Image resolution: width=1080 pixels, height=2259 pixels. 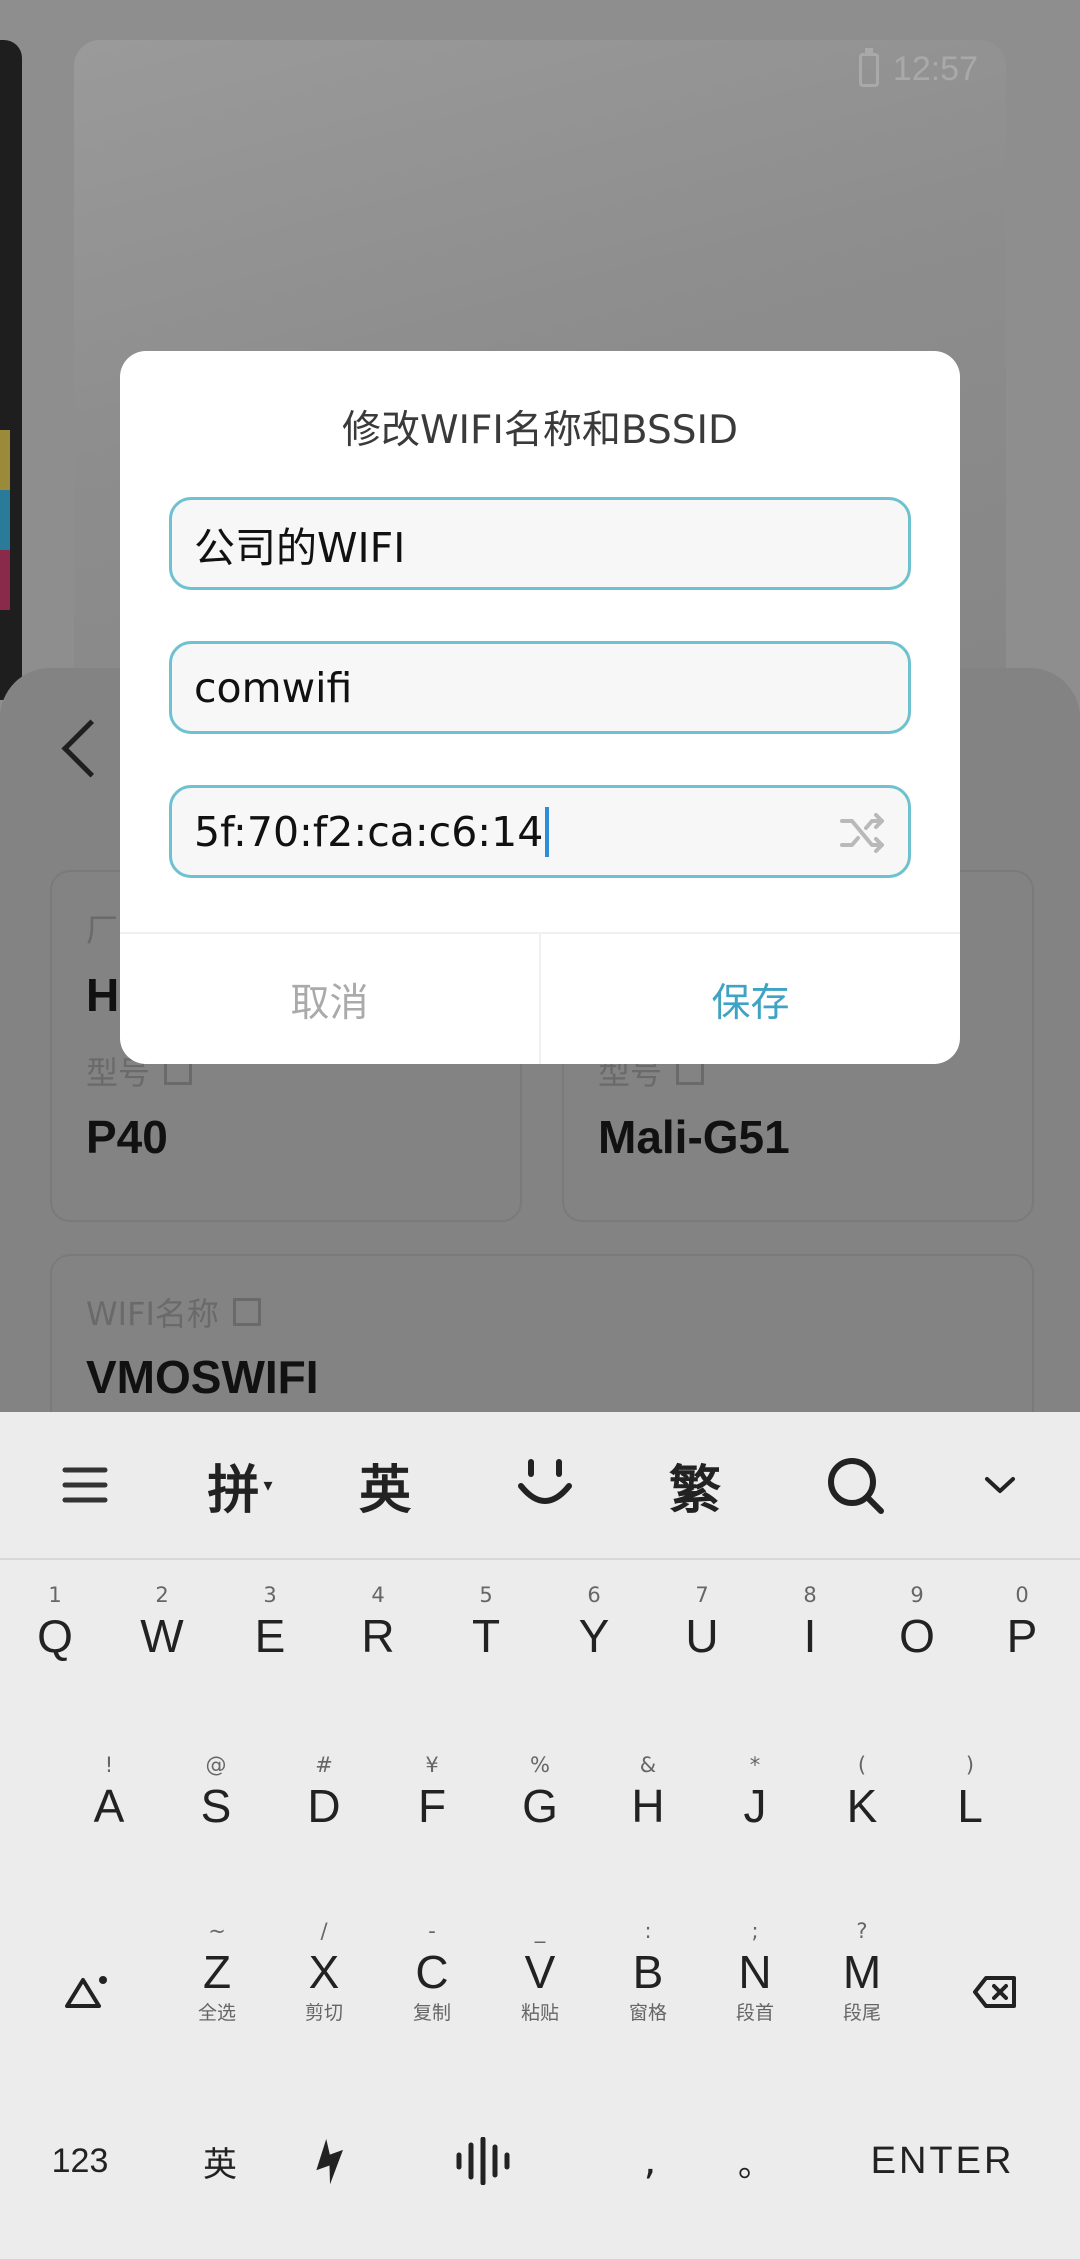 What do you see at coordinates (220, 2161) in the screenshot?
I see `language-switch-key: 英` at bounding box center [220, 2161].